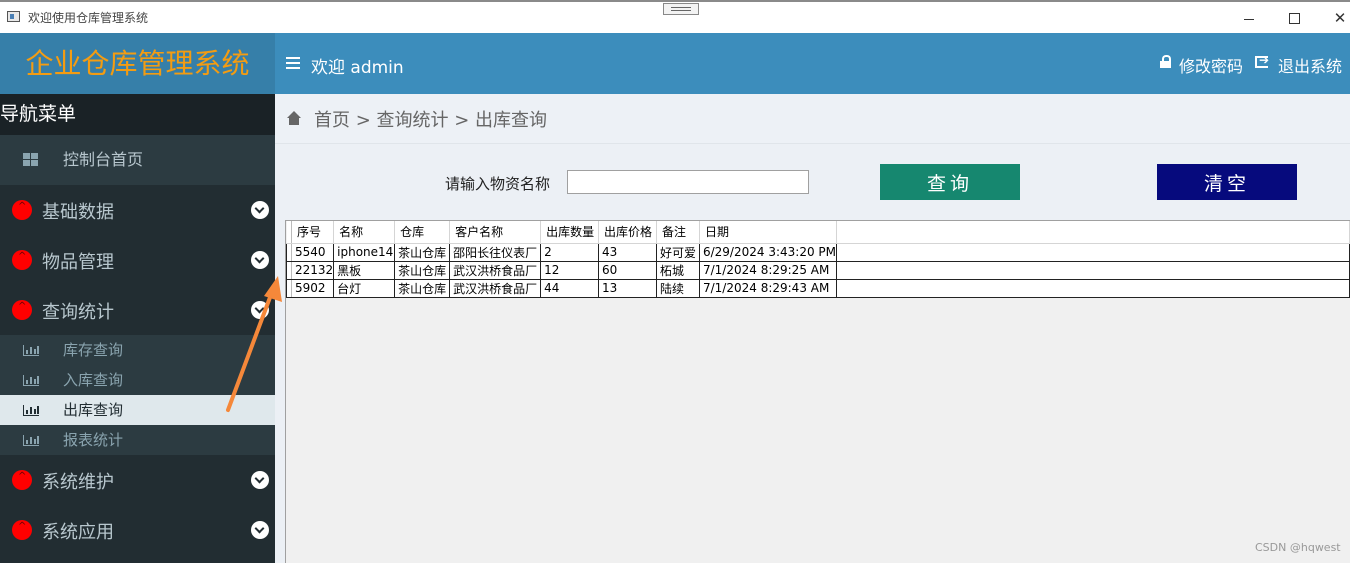 This screenshot has width=1350, height=563. Describe the element at coordinates (768, 232) in the screenshot. I see `column-header: 日期` at that location.